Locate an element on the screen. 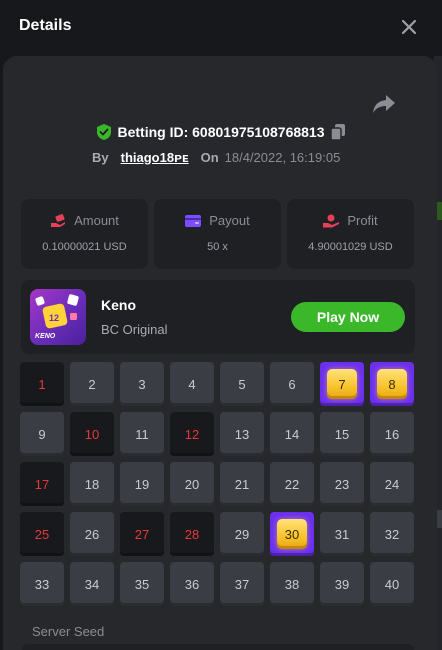 This screenshot has width=442, height=650. keno-cell-picked: 12 is located at coordinates (192, 434).